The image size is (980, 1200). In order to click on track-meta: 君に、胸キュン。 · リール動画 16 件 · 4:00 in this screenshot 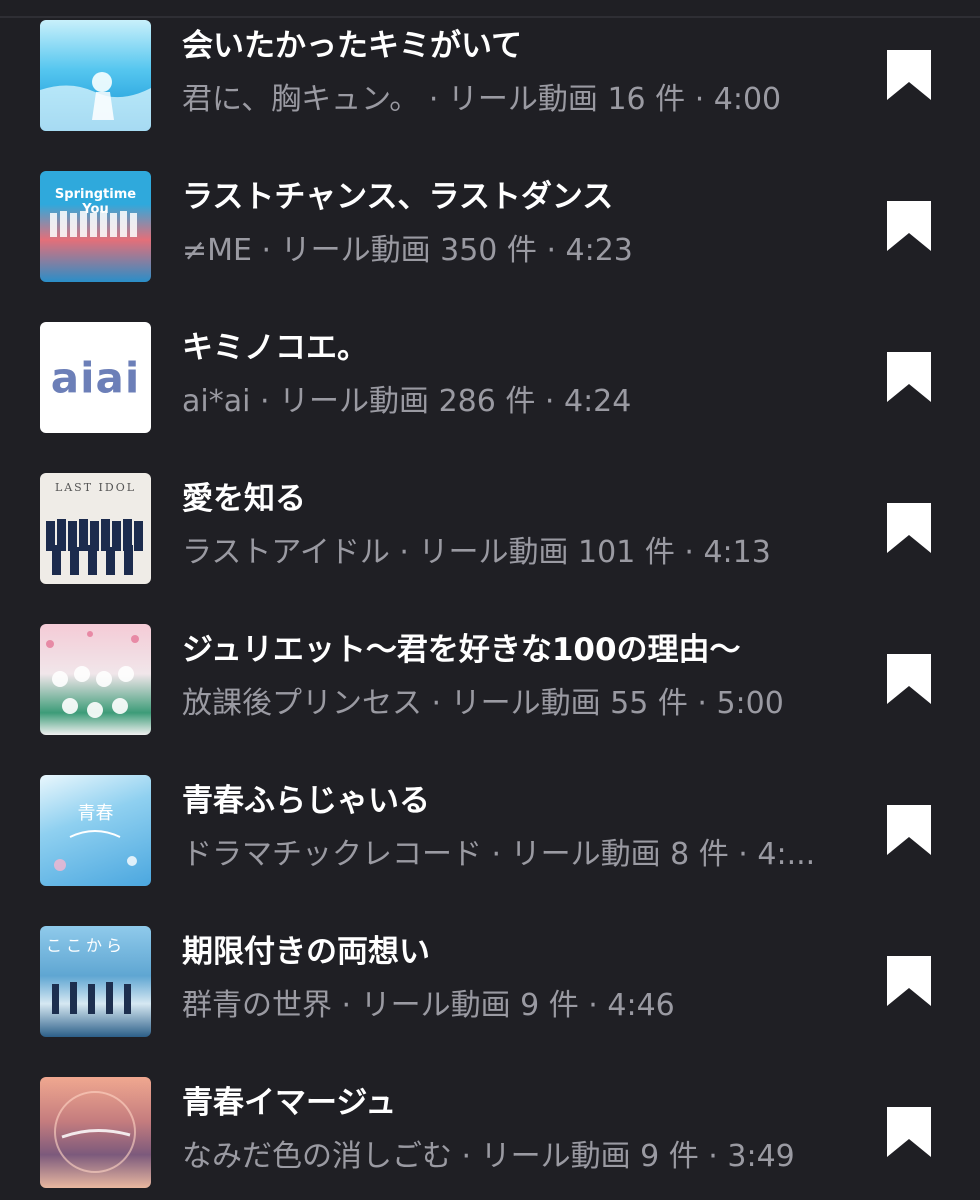, I will do `click(482, 99)`.